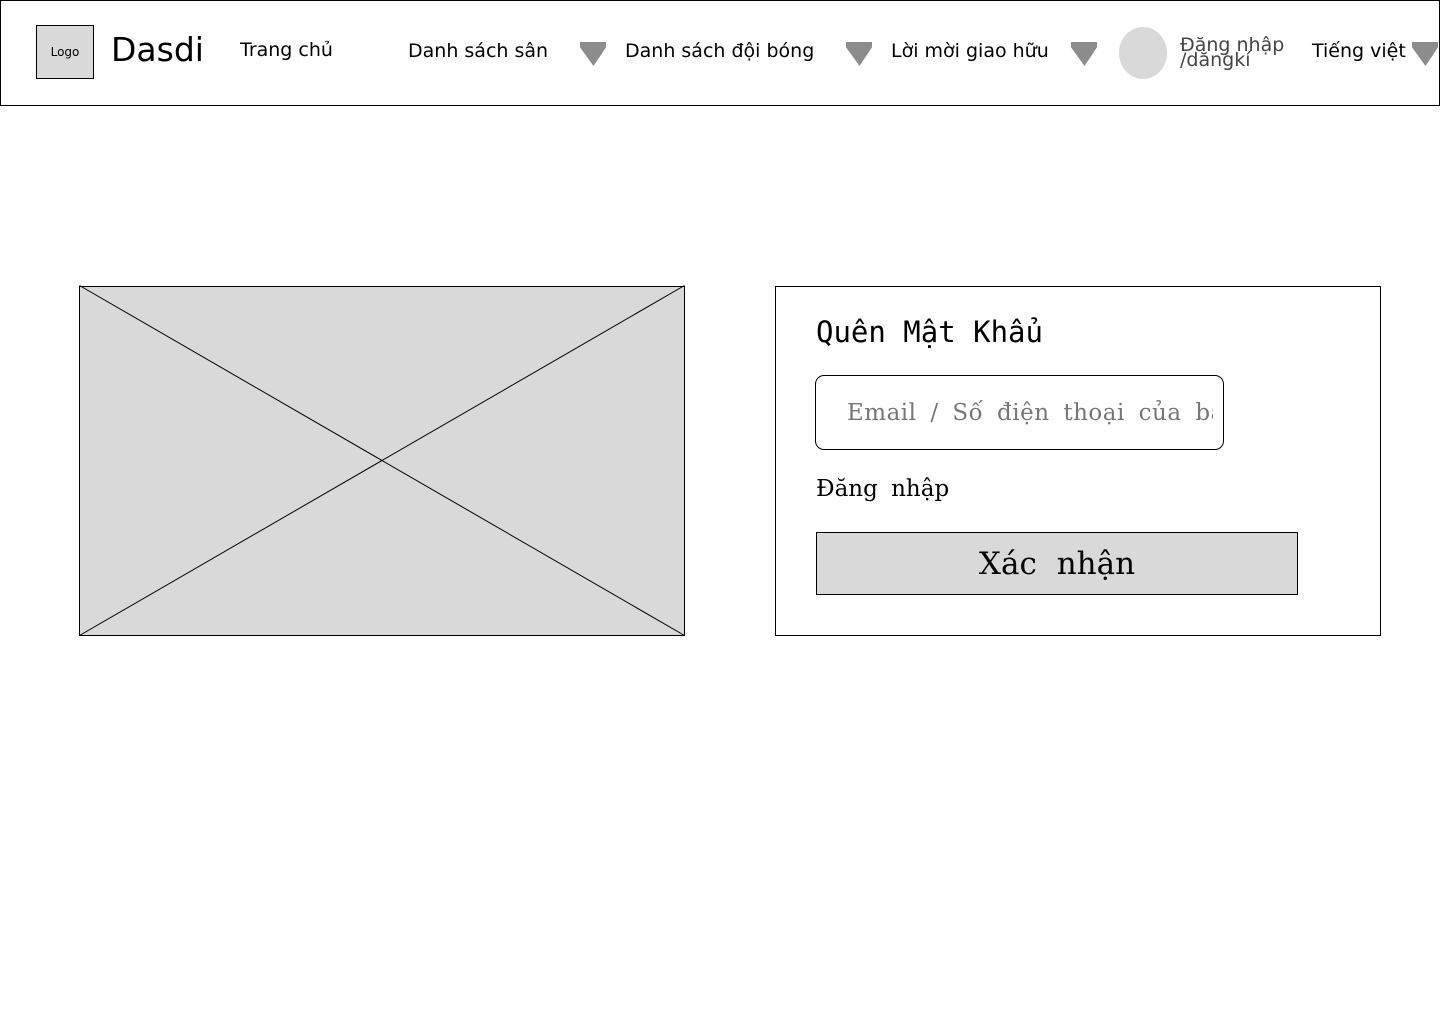  I want to click on nav-home: Trang chủ, so click(286, 50).